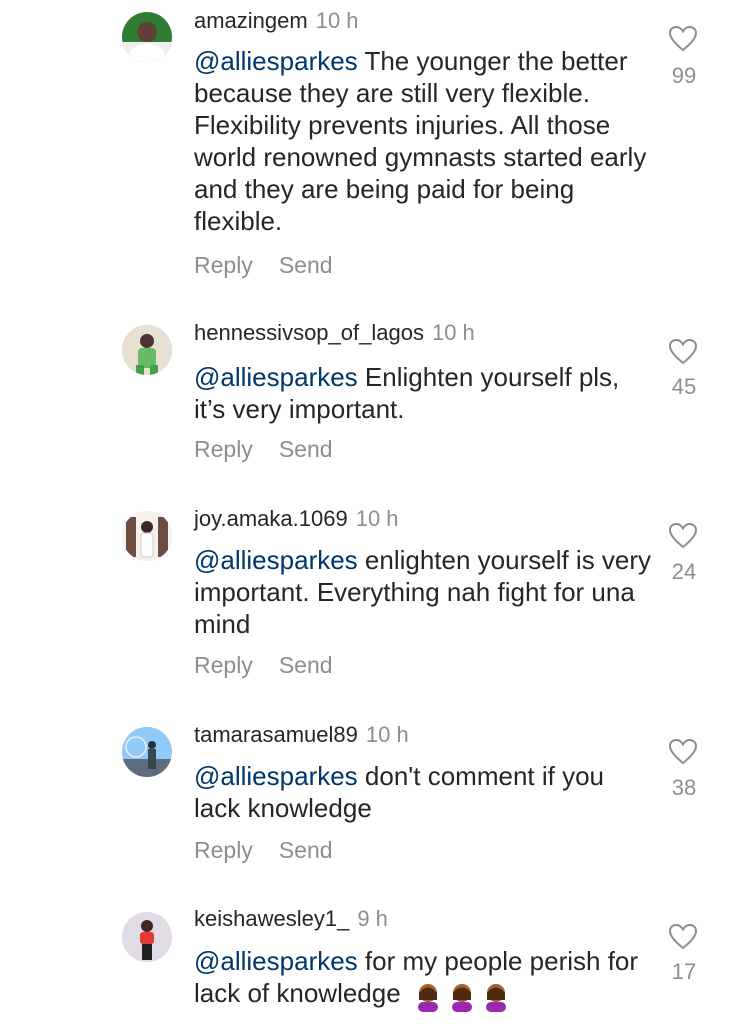 This screenshot has width=738, height=1024. I want to click on emoji-group, so click(465, 995).